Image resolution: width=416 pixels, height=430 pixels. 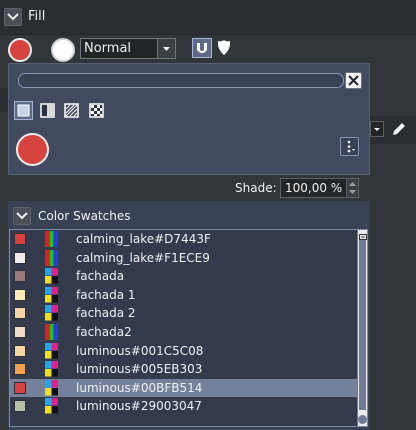 What do you see at coordinates (139, 406) in the screenshot?
I see `swatch-name: luminous#29003047` at bounding box center [139, 406].